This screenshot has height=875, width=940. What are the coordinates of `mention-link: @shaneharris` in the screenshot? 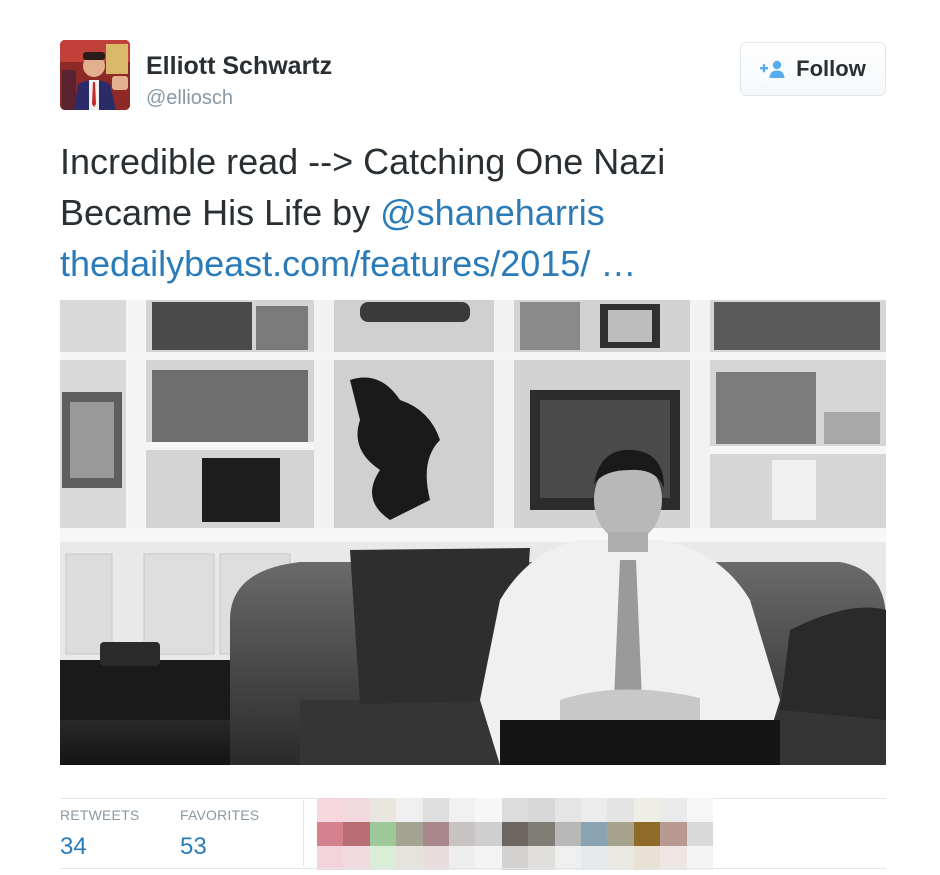 It's located at (492, 212).